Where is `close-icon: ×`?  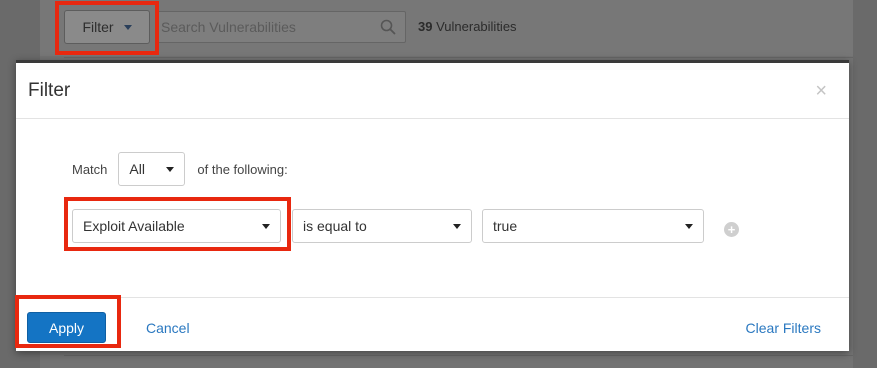 close-icon: × is located at coordinates (821, 91).